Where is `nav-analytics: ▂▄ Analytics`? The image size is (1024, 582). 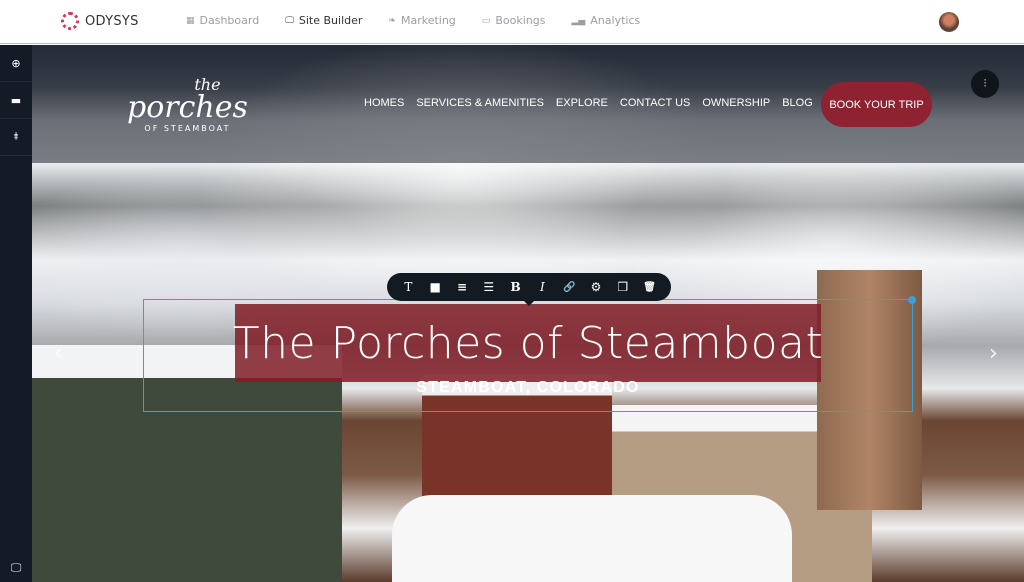 nav-analytics: ▂▄ Analytics is located at coordinates (605, 20).